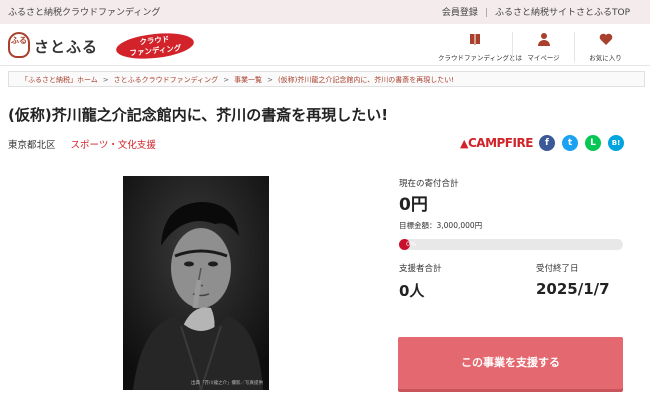  What do you see at coordinates (557, 269) in the screenshot?
I see `deadline-label: 受付終了日` at bounding box center [557, 269].